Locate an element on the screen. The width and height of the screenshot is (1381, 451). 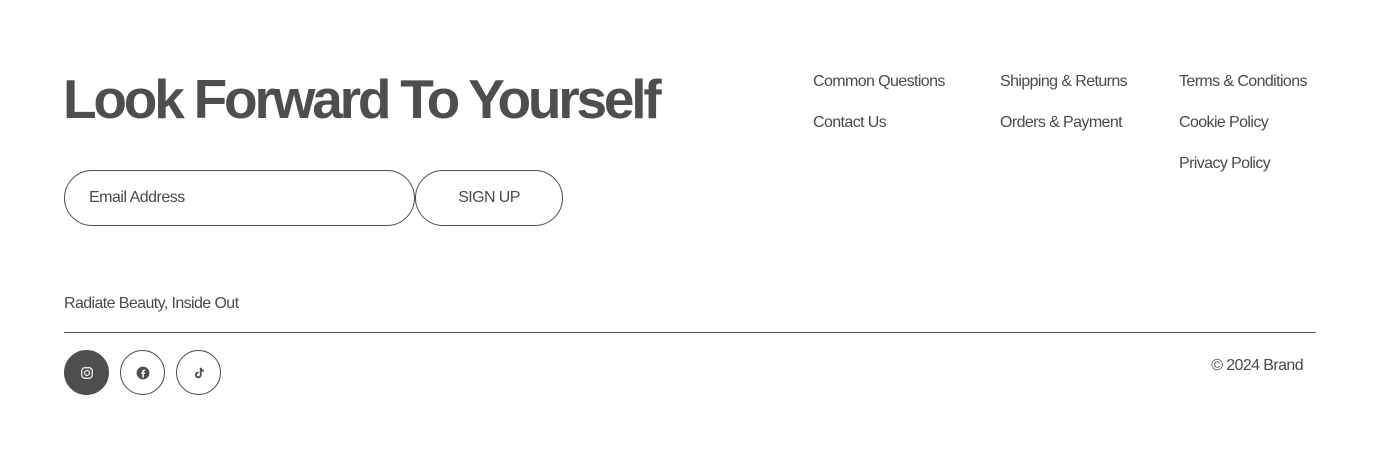
tiktok-button is located at coordinates (198, 372).